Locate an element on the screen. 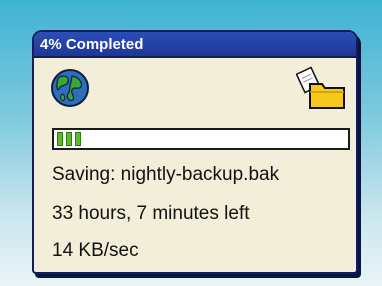 This screenshot has height=286, width=382. time-remaining: 33 hours, 7 minutes left is located at coordinates (151, 213).